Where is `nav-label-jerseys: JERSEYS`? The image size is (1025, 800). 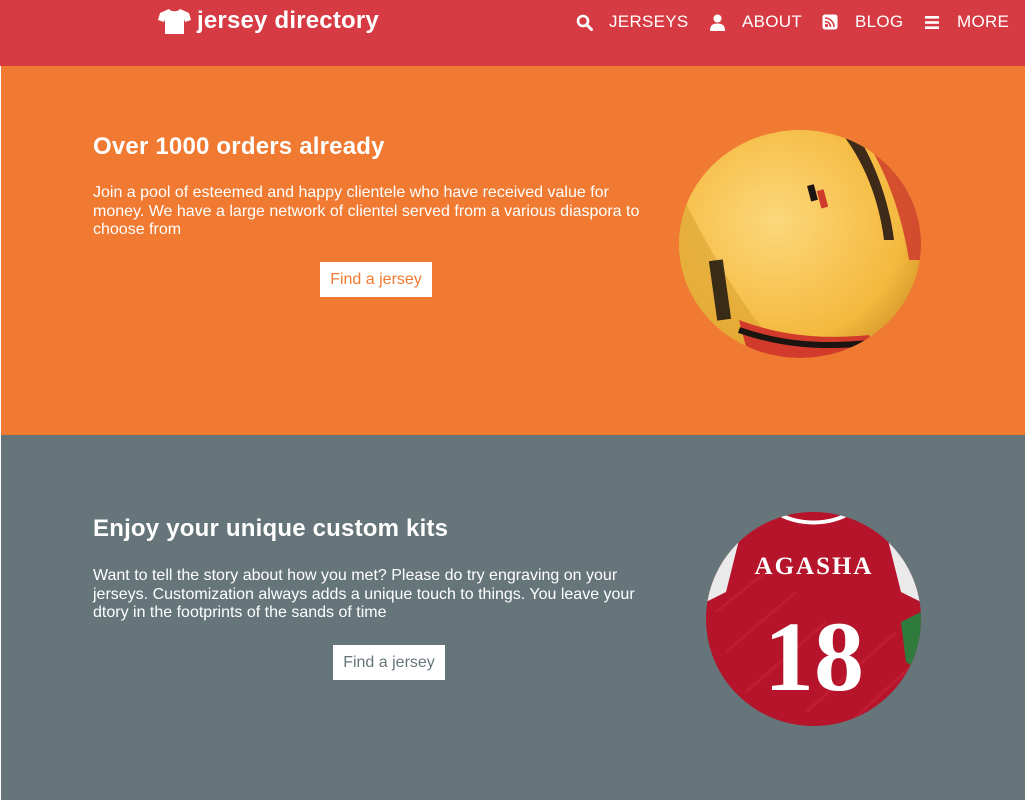 nav-label-jerseys: JERSEYS is located at coordinates (649, 21).